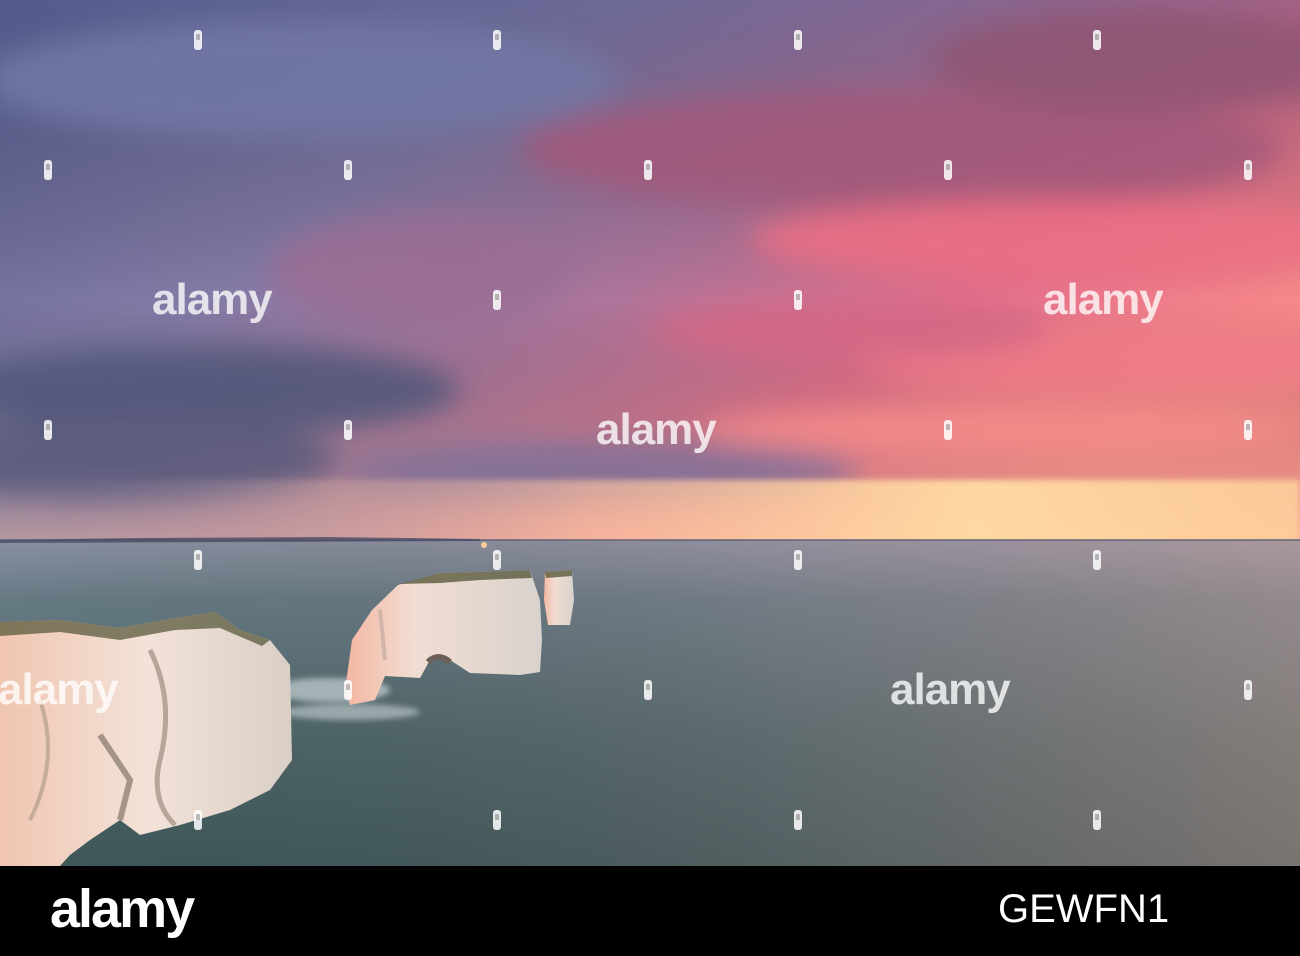 The height and width of the screenshot is (956, 1300). What do you see at coordinates (650, 911) in the screenshot?
I see `footer-bar: alamy GEWFN1` at bounding box center [650, 911].